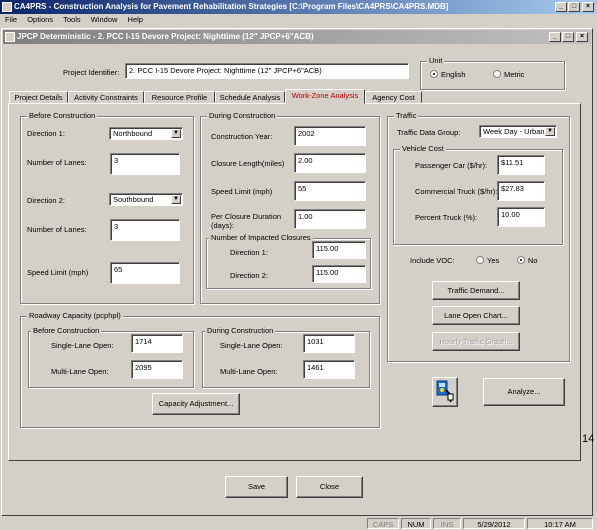 This screenshot has width=597, height=530. I want to click on before-multi-lane-label: Multi-Lane Open:, so click(80, 371).